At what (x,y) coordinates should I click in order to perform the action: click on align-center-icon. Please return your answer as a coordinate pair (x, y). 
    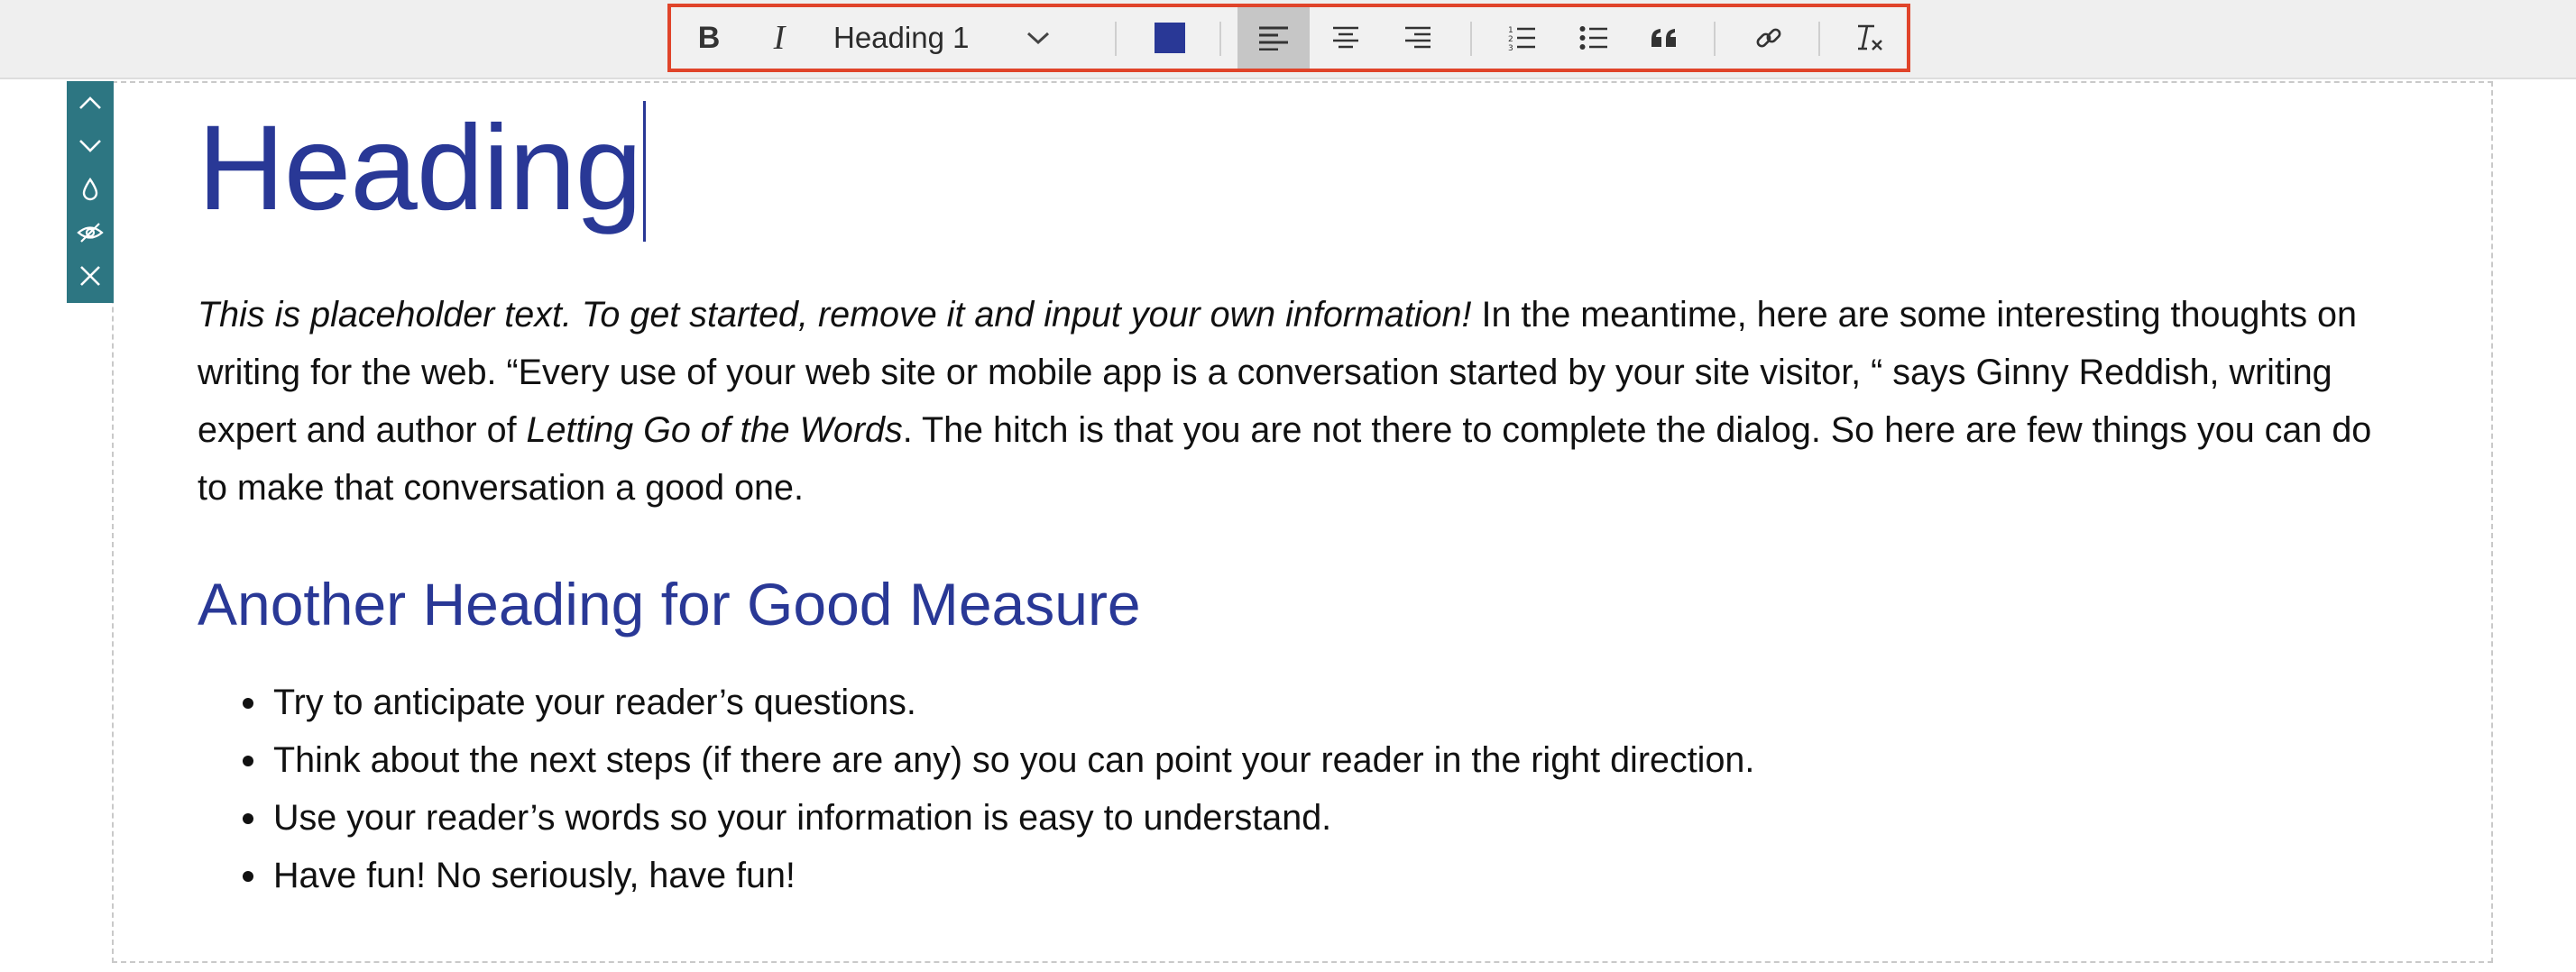
    Looking at the image, I should click on (1345, 37).